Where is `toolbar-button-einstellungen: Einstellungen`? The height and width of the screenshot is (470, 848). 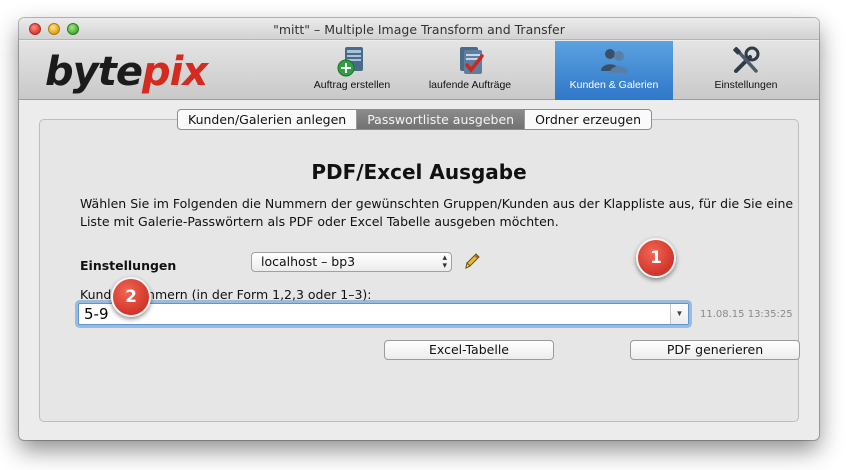
toolbar-button-einstellungen: Einstellungen is located at coordinates (746, 70).